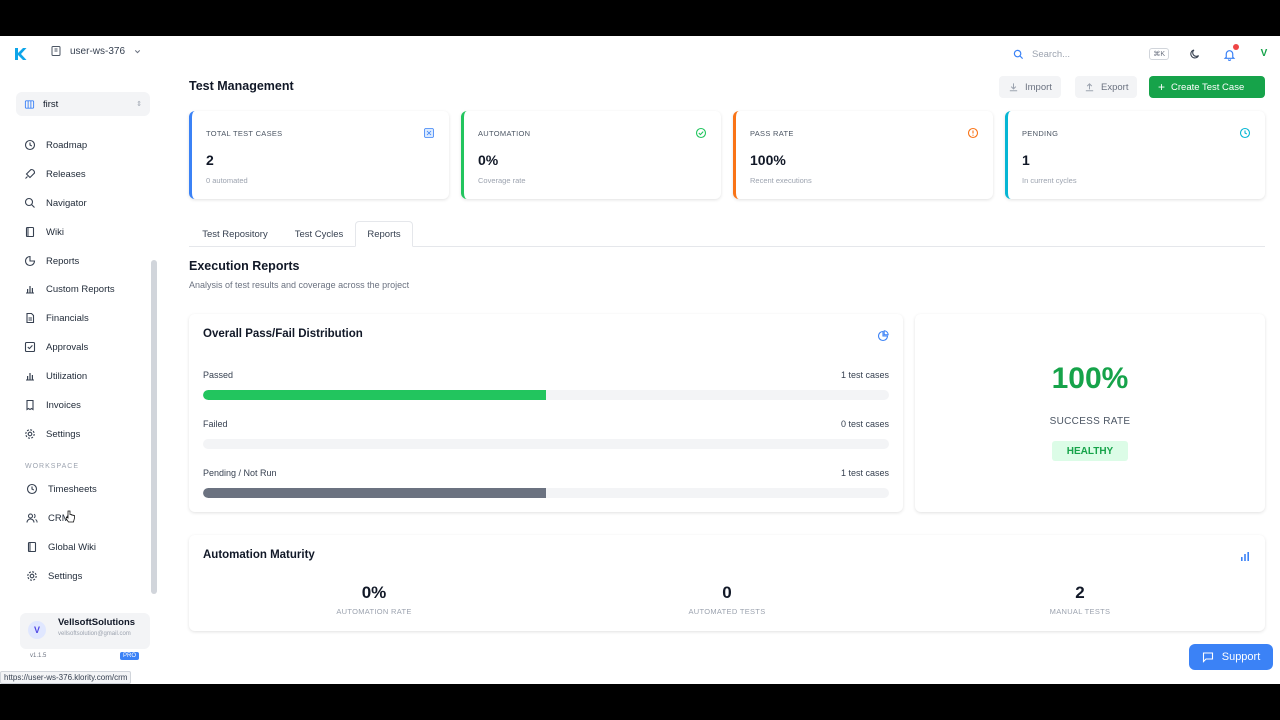 This screenshot has width=1280, height=720. I want to click on sidebar-item-utilization: Utilization, so click(84, 376).